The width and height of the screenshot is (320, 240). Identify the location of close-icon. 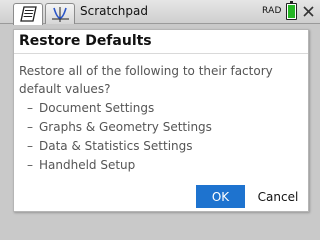
(308, 11).